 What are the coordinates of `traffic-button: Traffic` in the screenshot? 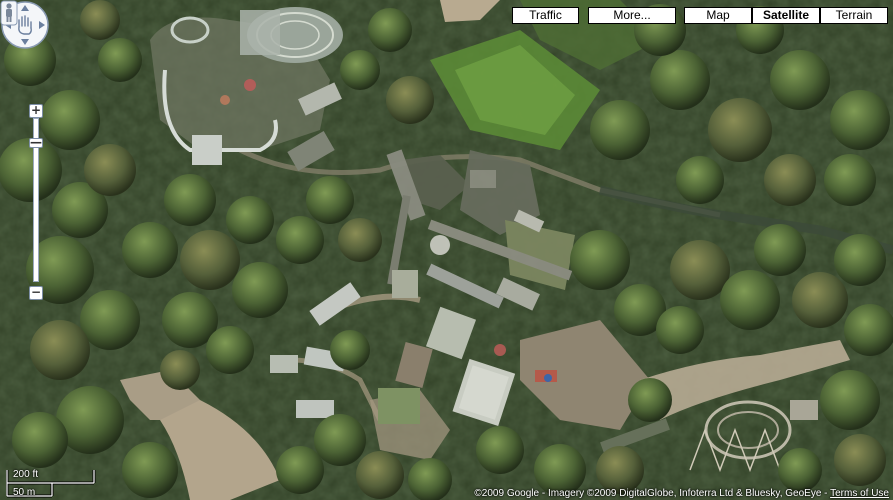 It's located at (545, 15).